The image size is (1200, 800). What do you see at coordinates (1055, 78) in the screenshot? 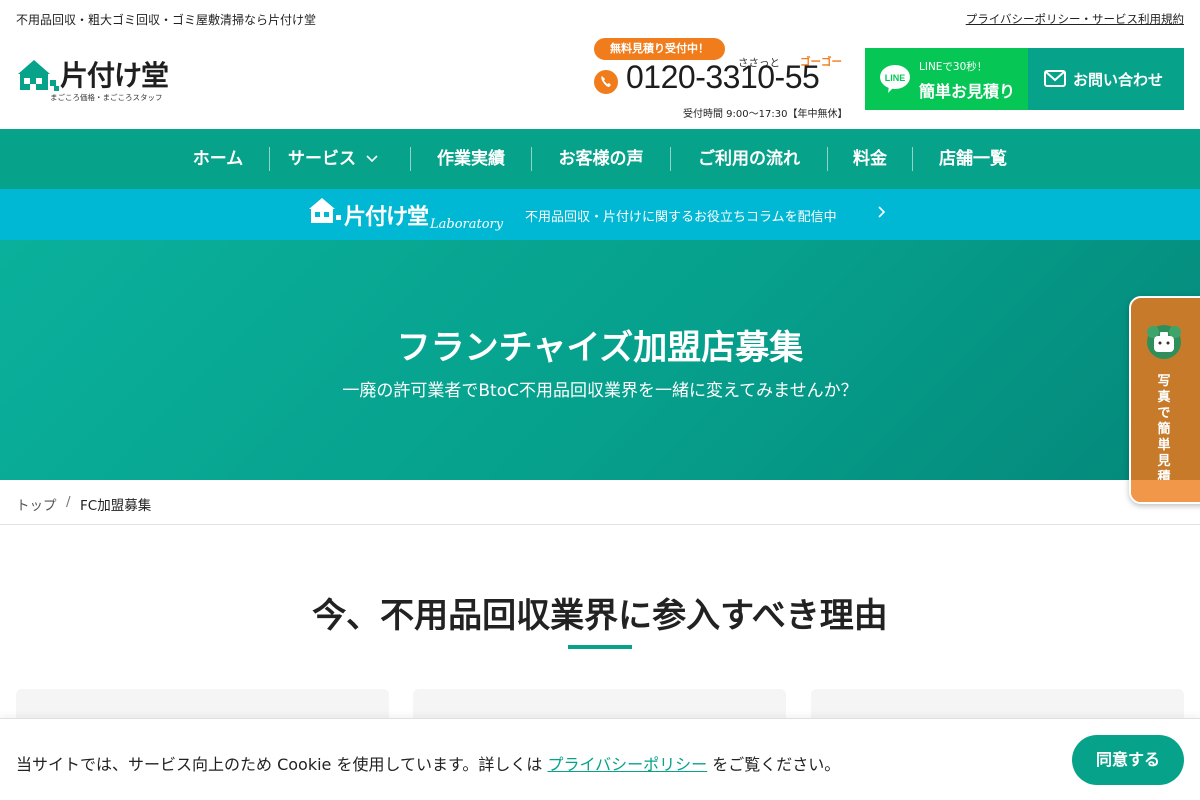
I see `mail-icon` at bounding box center [1055, 78].